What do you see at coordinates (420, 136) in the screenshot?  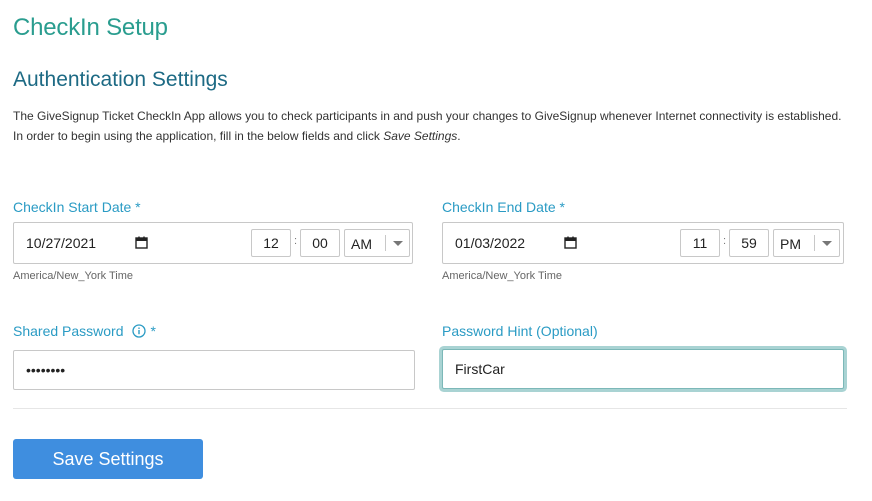 I see `save-settings-emphasis: Save Settings` at bounding box center [420, 136].